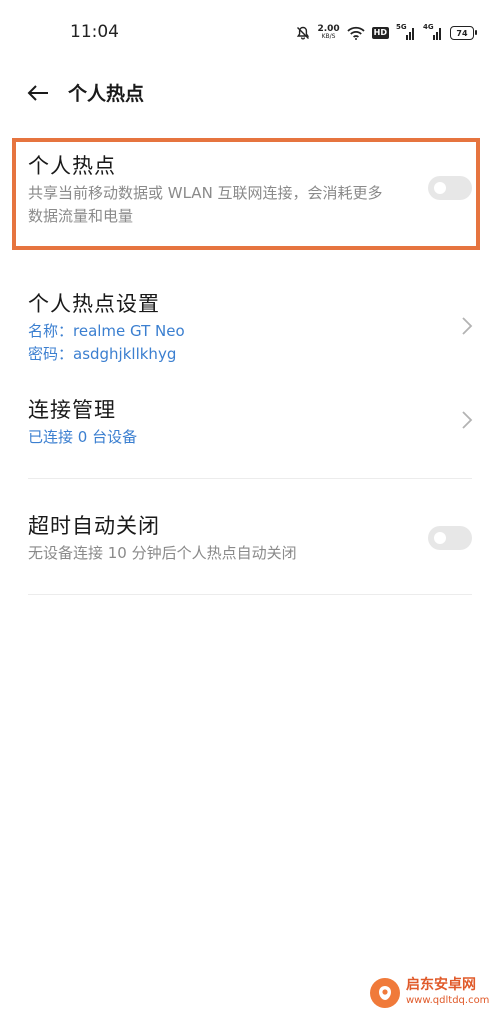 This screenshot has height=1020, width=500. Describe the element at coordinates (106, 94) in the screenshot. I see `page-title: 个人热点` at that location.